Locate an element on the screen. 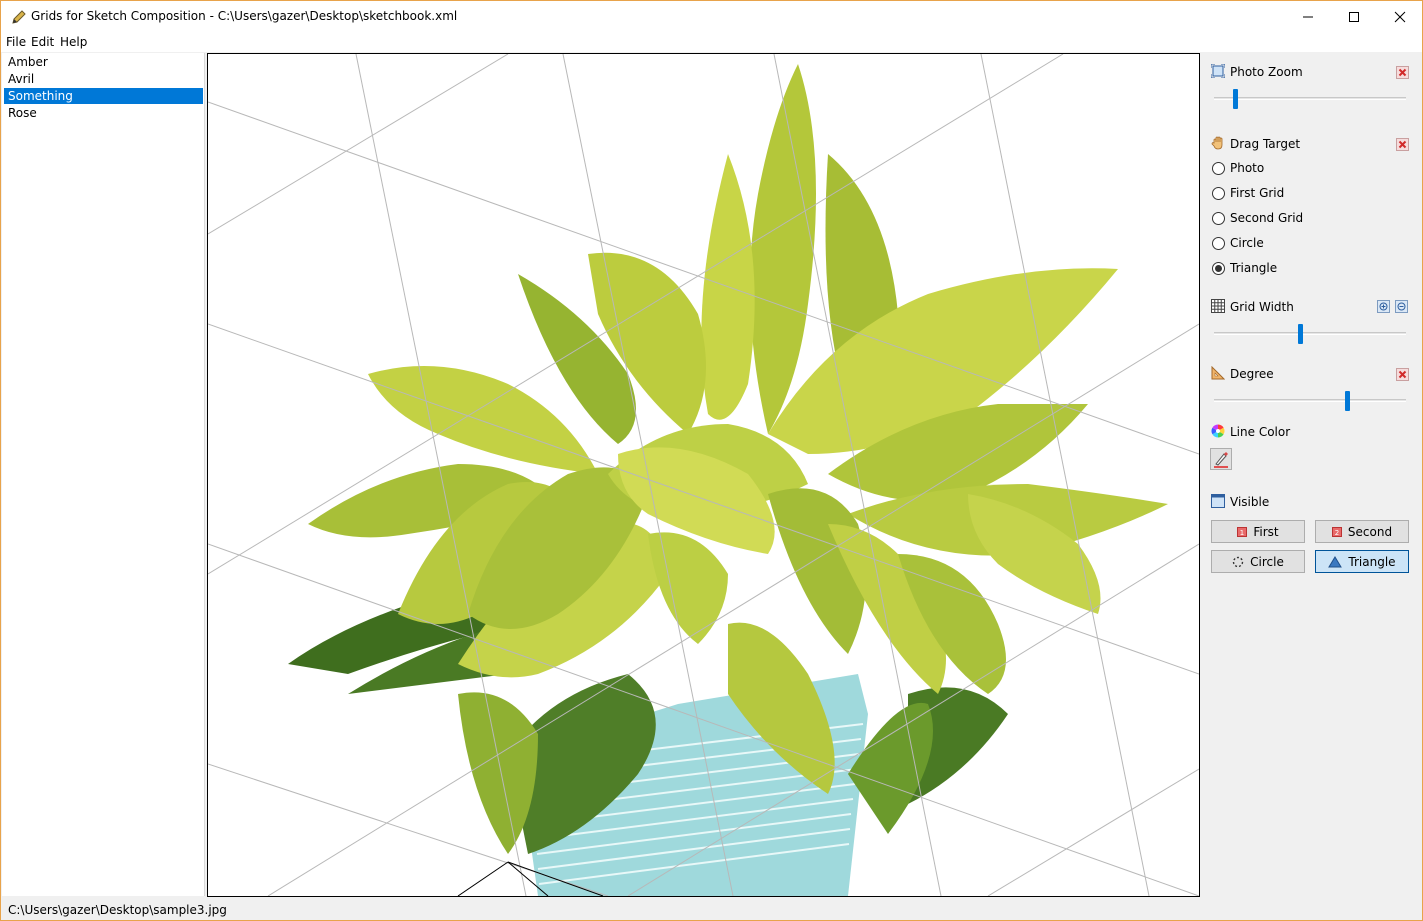 The image size is (1423, 921). line-color-button is located at coordinates (1221, 459).